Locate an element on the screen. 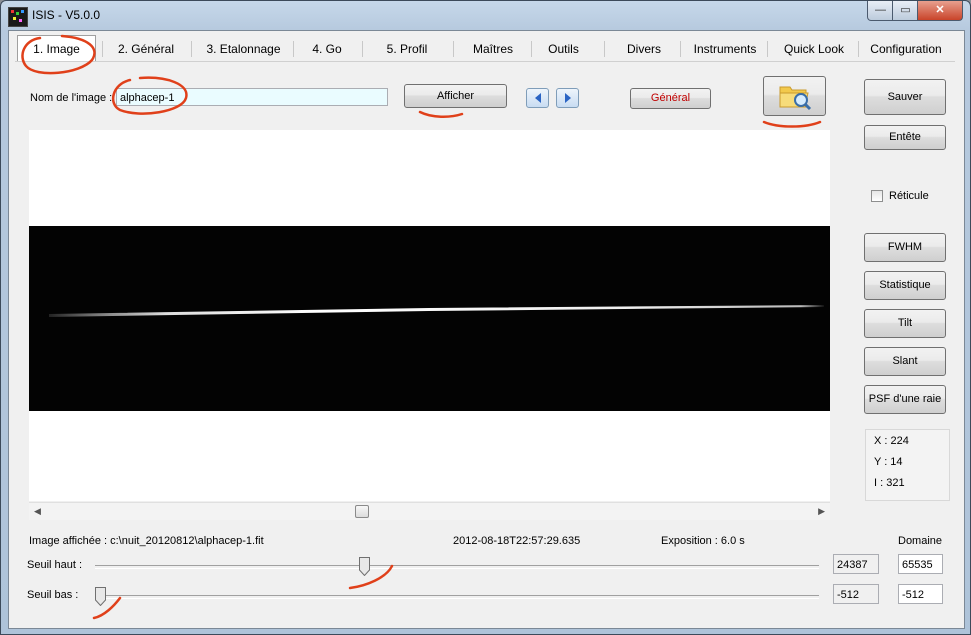  tab-profil: 5. Profil is located at coordinates (407, 49).